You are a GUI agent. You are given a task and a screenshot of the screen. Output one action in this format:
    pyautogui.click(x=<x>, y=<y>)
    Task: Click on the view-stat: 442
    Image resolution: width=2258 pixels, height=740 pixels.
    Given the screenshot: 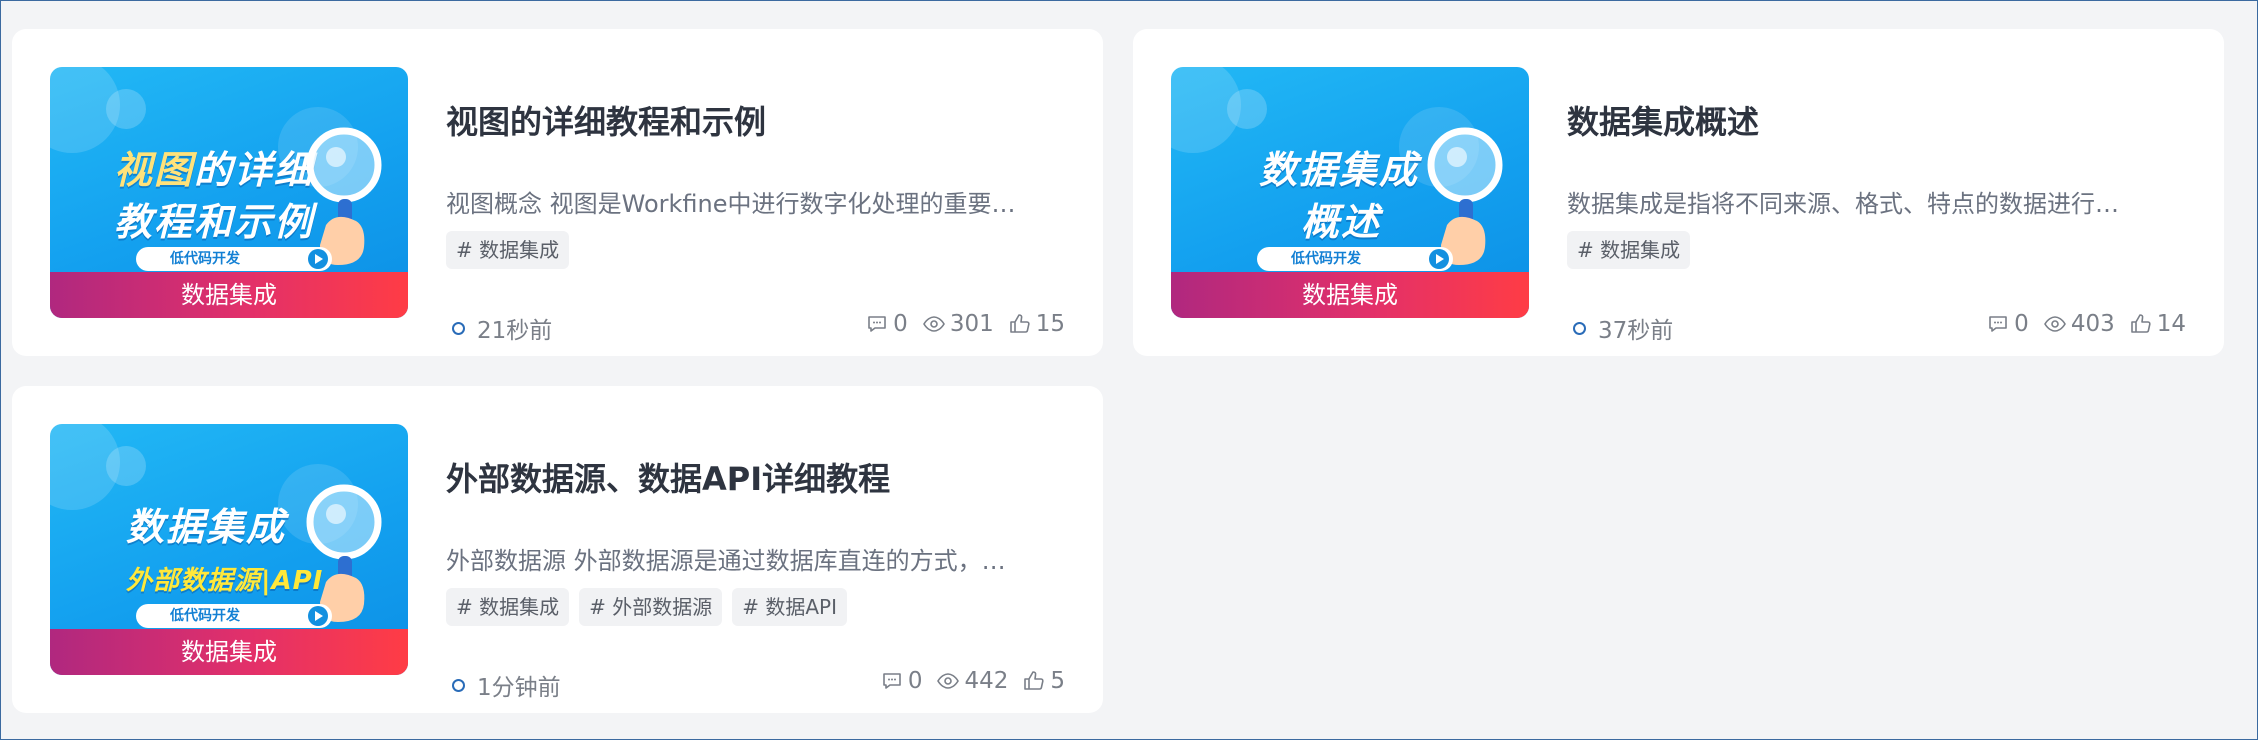 What is the action you would take?
    pyautogui.click(x=972, y=681)
    